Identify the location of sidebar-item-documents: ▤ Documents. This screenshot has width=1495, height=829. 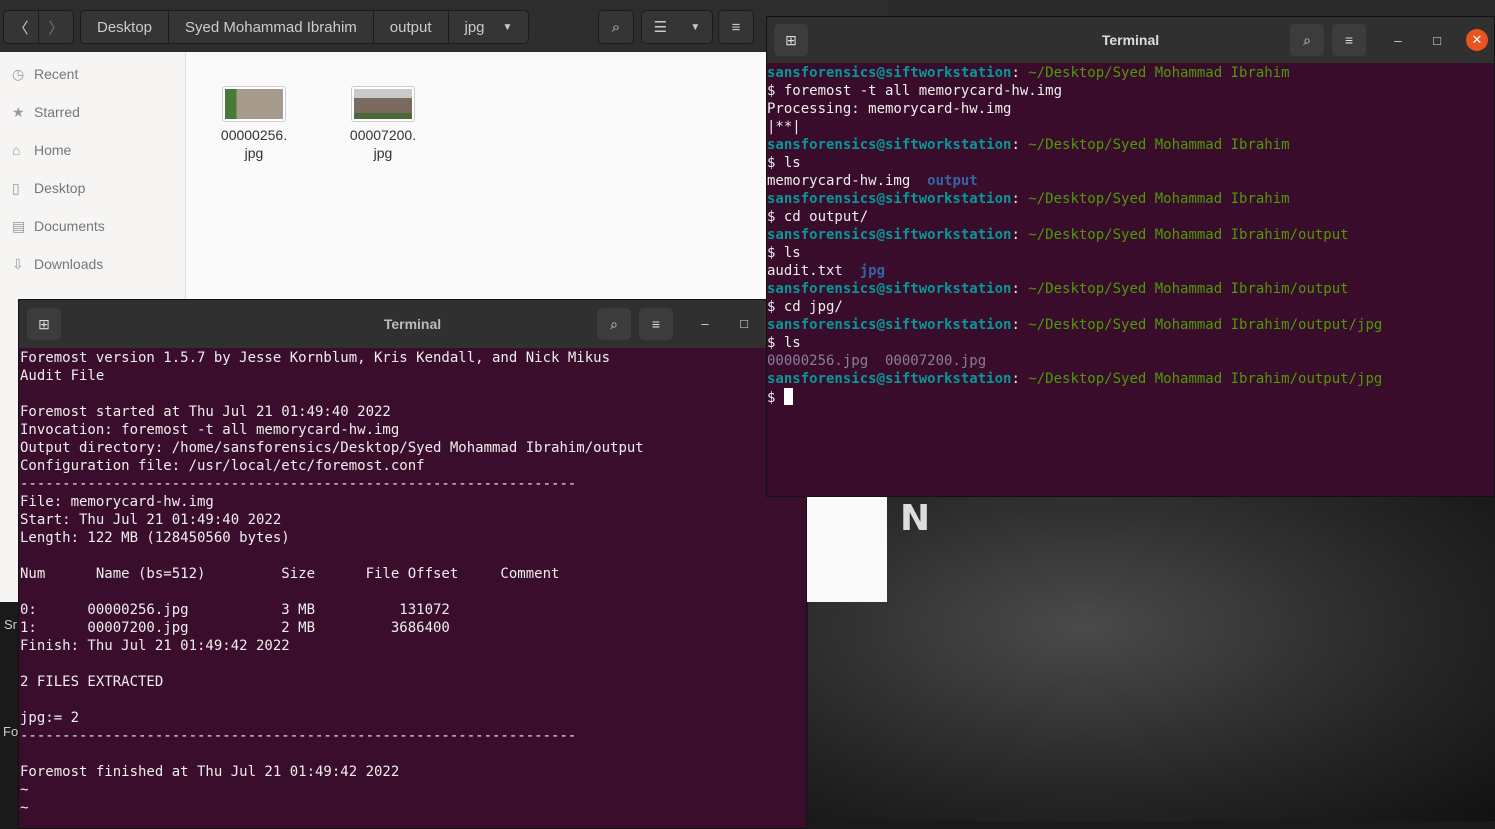
(92, 226).